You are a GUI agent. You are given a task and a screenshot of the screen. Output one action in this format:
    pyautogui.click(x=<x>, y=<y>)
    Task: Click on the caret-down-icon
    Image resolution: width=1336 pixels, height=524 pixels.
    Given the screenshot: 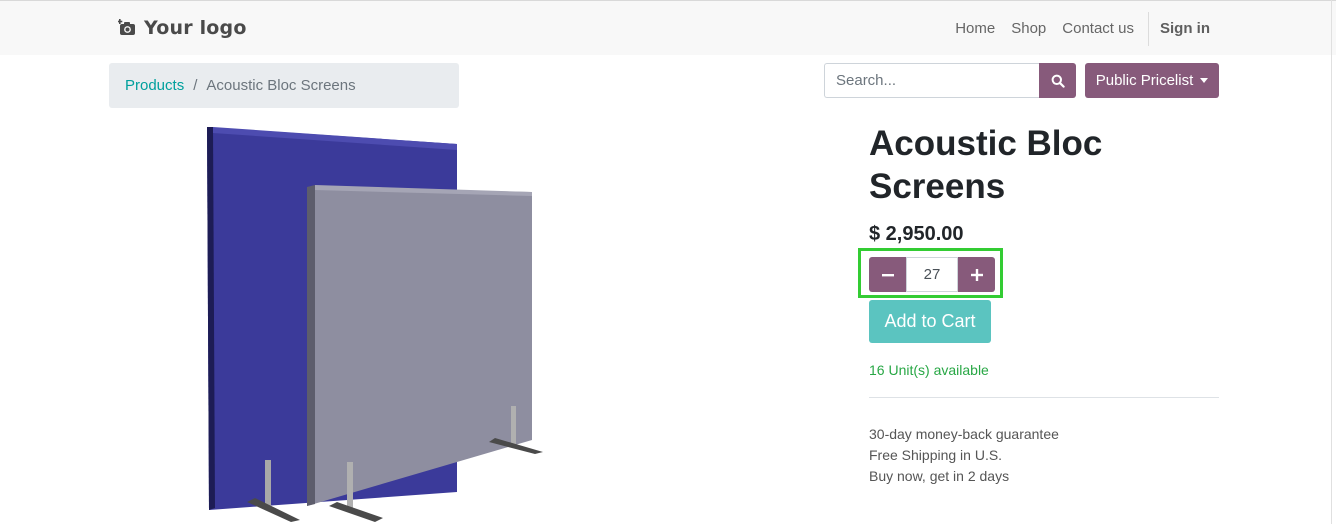 What is the action you would take?
    pyautogui.click(x=1204, y=80)
    